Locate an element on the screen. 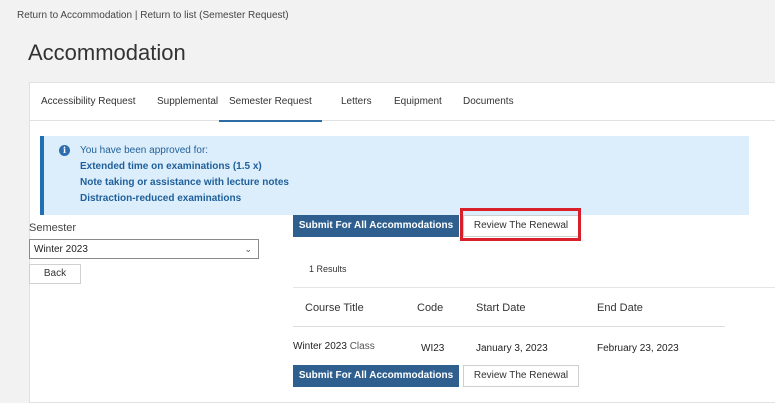 The height and width of the screenshot is (403, 775). list-item: Extended time on examinations (1.5 x) is located at coordinates (171, 166).